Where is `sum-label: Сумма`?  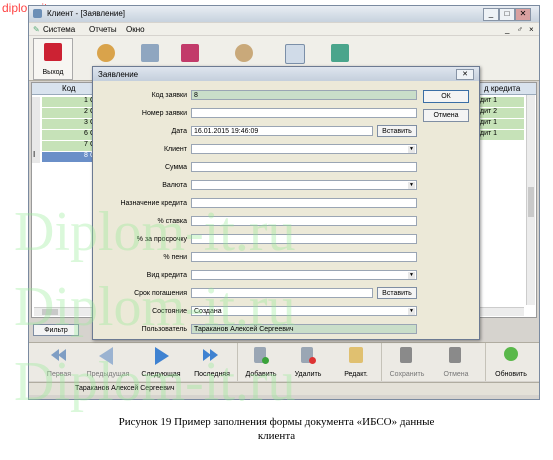 sum-label: Сумма is located at coordinates (176, 167).